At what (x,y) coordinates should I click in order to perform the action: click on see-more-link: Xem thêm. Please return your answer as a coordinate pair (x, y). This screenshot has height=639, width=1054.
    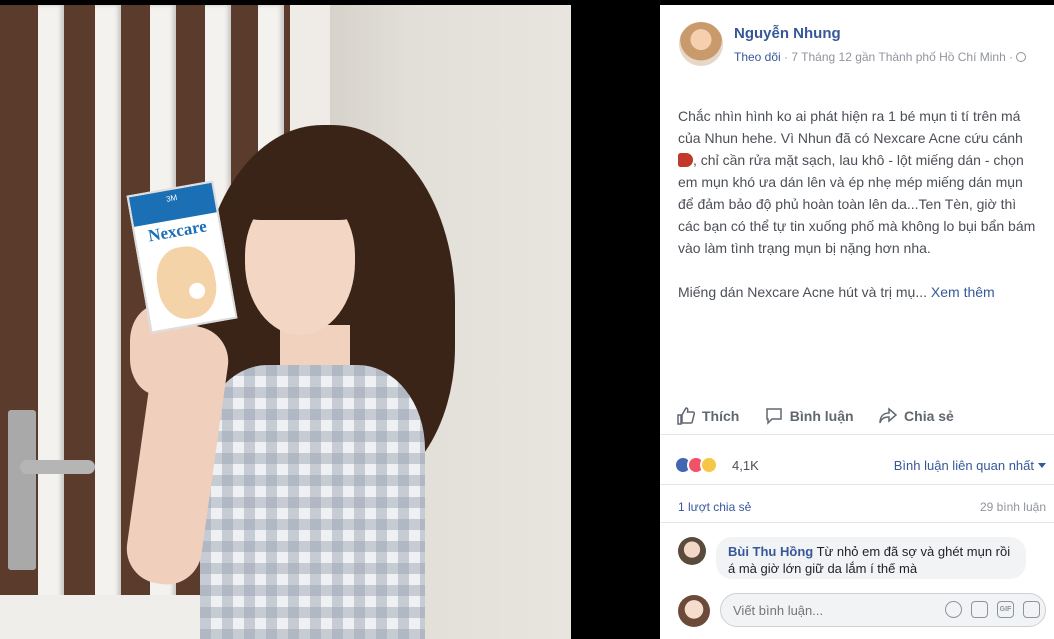
    Looking at the image, I should click on (963, 292).